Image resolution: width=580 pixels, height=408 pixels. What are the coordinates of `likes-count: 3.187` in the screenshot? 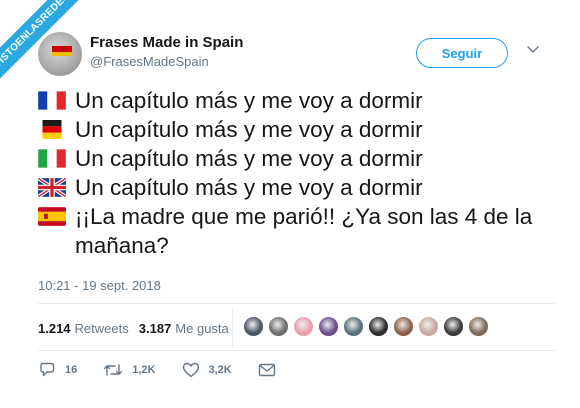 It's located at (155, 328).